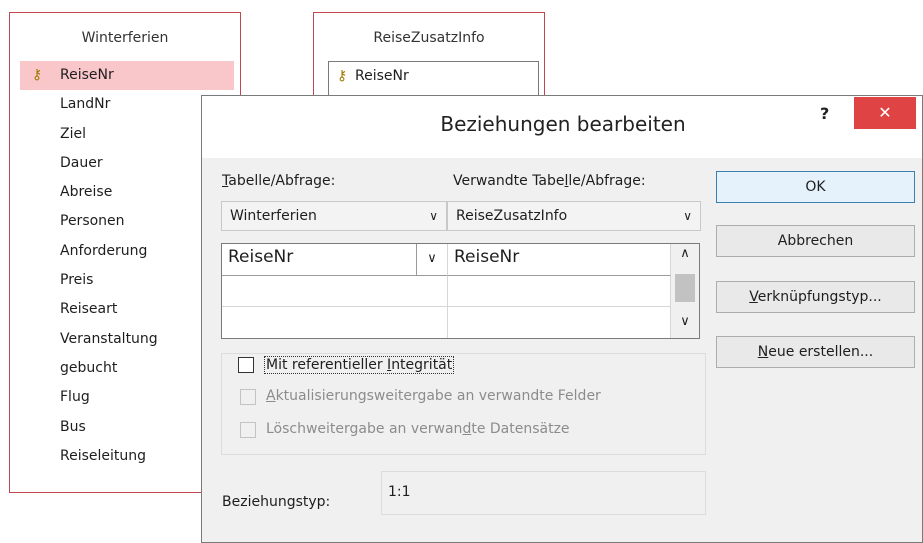  Describe the element at coordinates (429, 38) in the screenshot. I see `table-title: ReiseZusatzInfo` at that location.